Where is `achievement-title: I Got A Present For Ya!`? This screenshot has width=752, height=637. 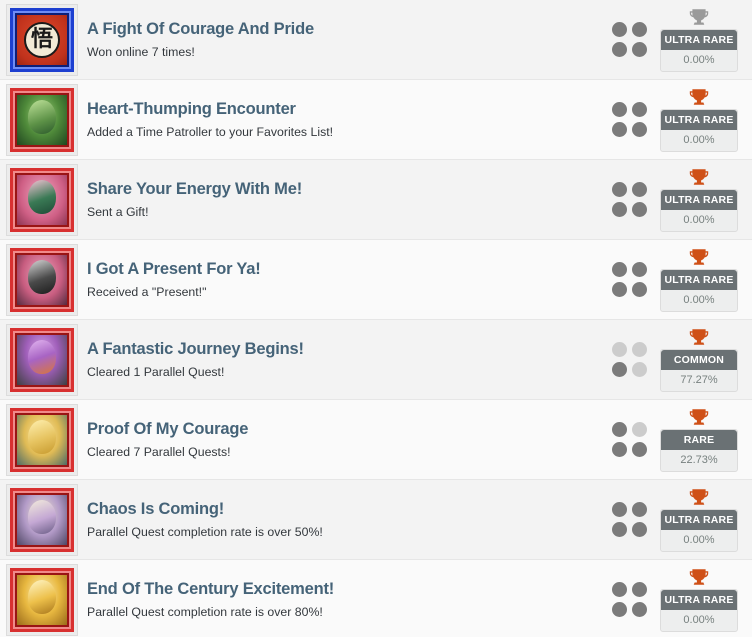
achievement-title: I Got A Present For Ya! is located at coordinates (174, 268).